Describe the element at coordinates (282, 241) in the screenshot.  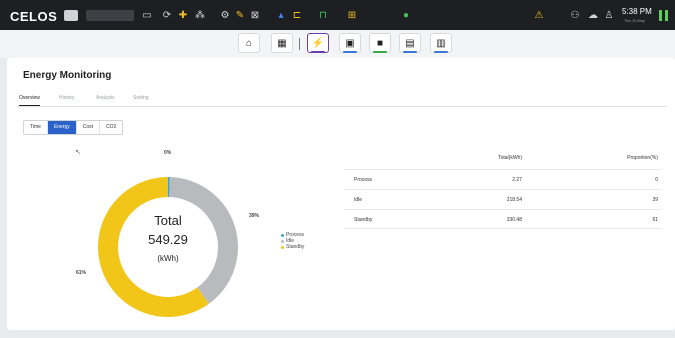
I see `legend-dot-idle` at that location.